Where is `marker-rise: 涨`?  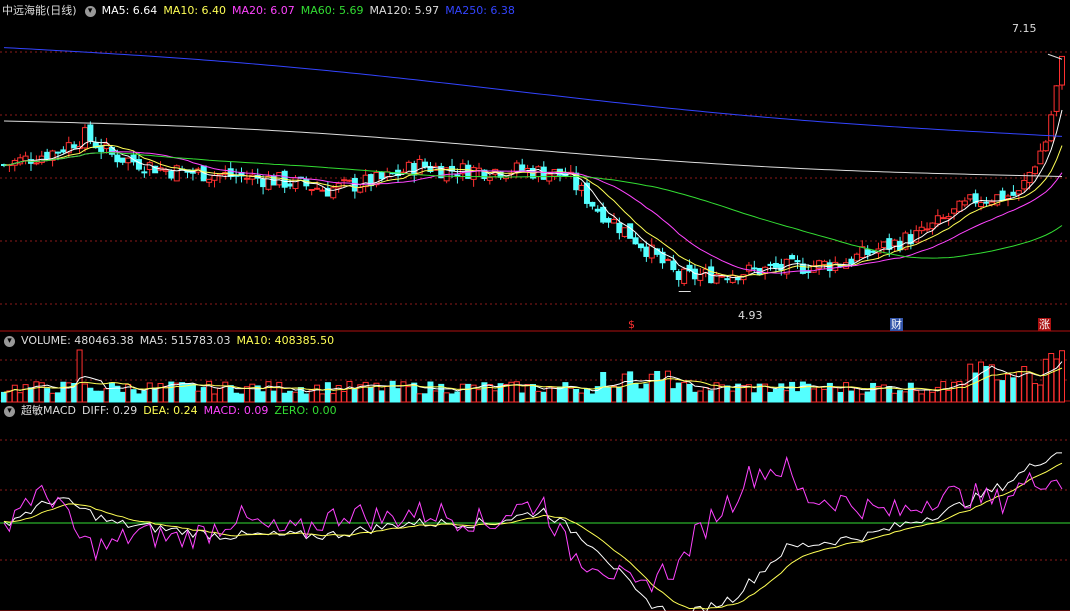
marker-rise: 涨 is located at coordinates (1044, 324).